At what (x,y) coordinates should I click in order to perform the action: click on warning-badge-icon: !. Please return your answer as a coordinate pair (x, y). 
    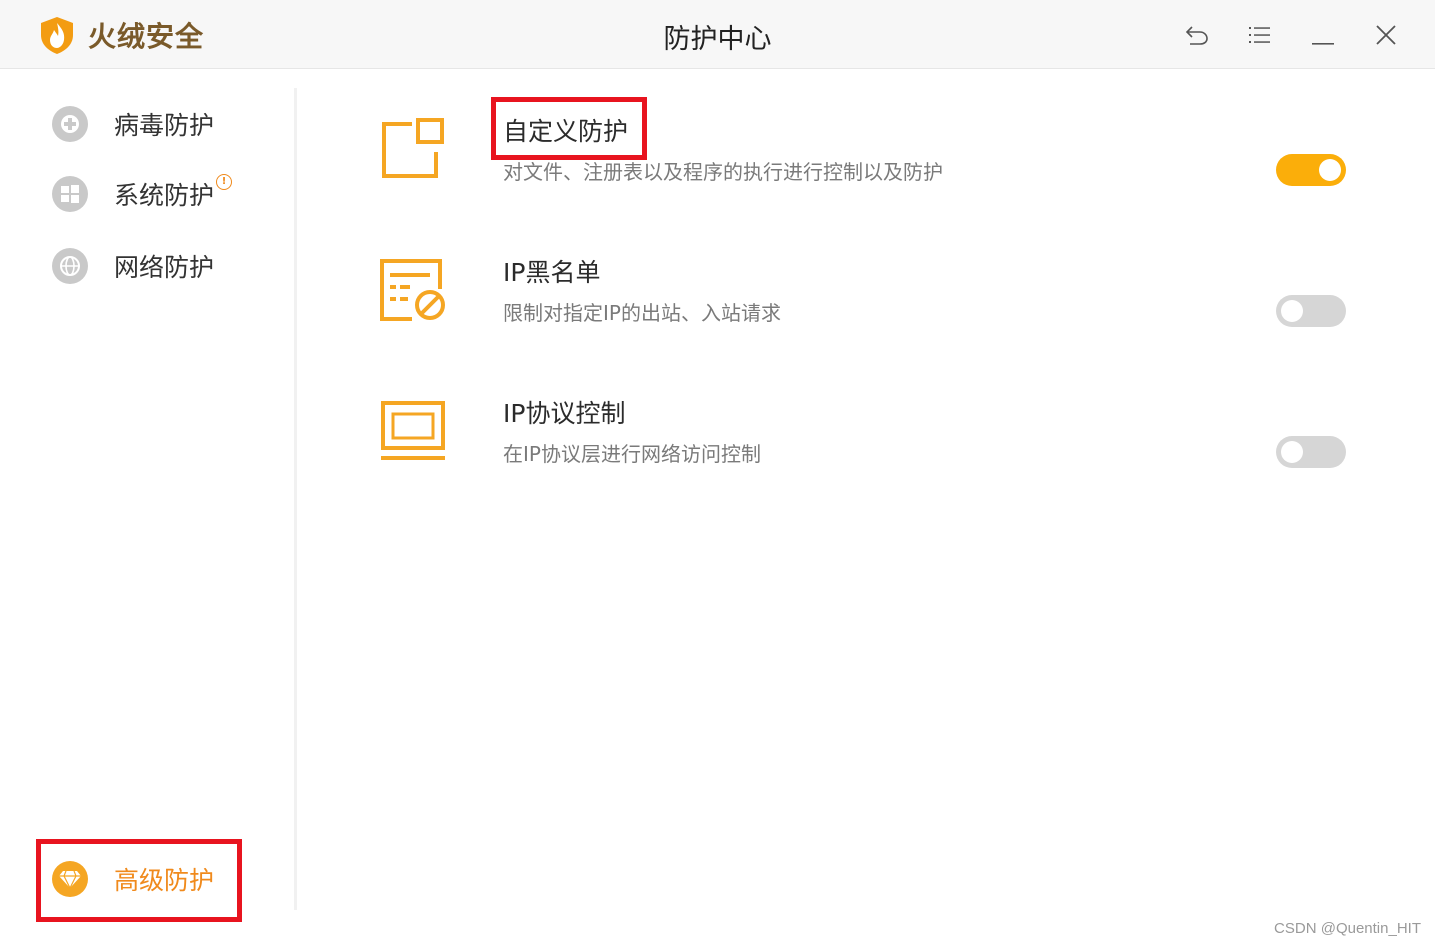
    Looking at the image, I should click on (224, 182).